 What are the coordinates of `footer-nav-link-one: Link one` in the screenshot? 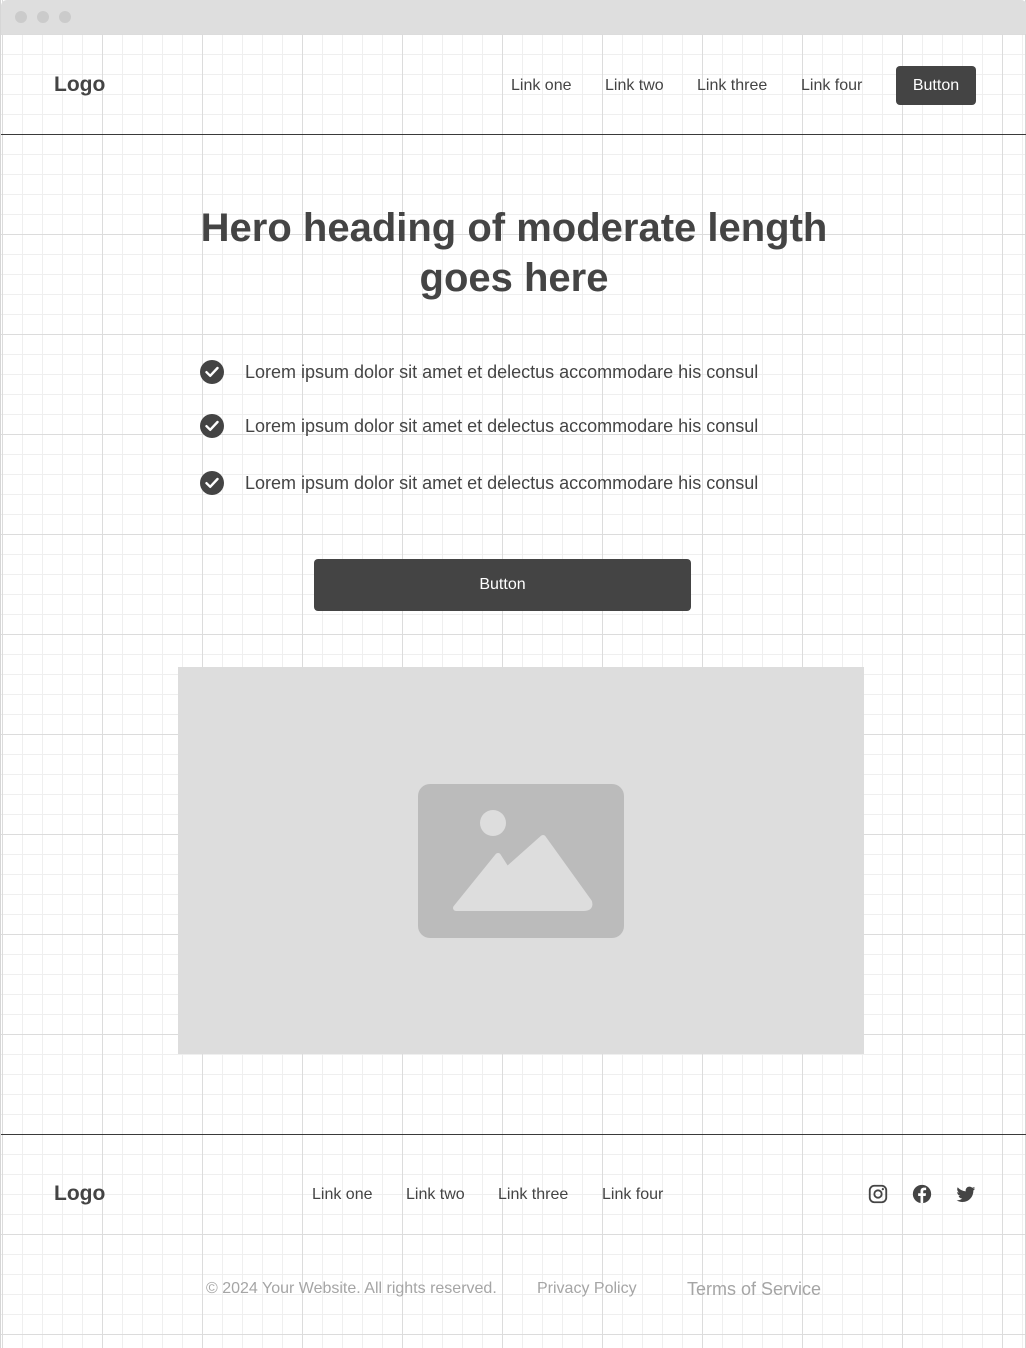 It's located at (342, 1195).